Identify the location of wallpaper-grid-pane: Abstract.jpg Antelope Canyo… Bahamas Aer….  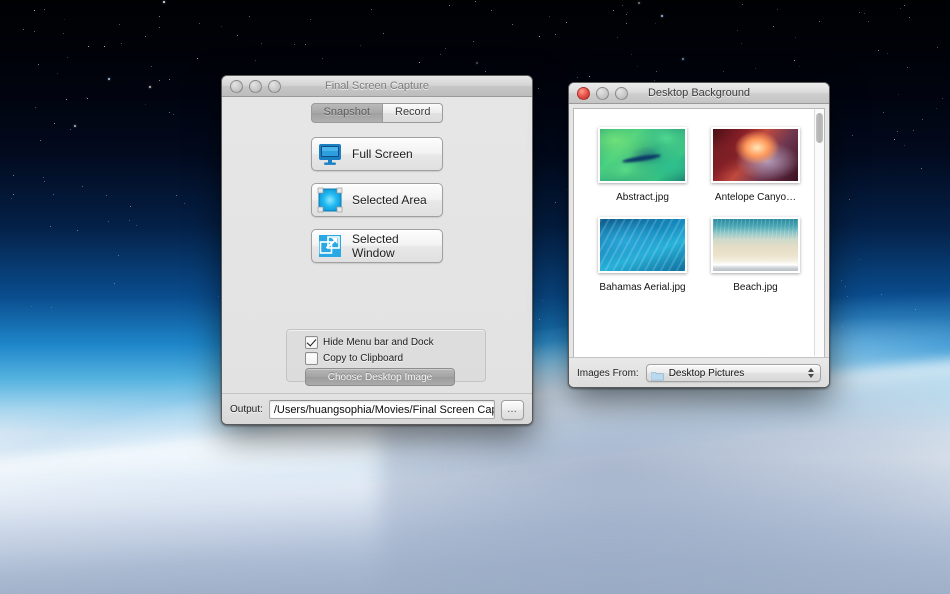
(699, 233).